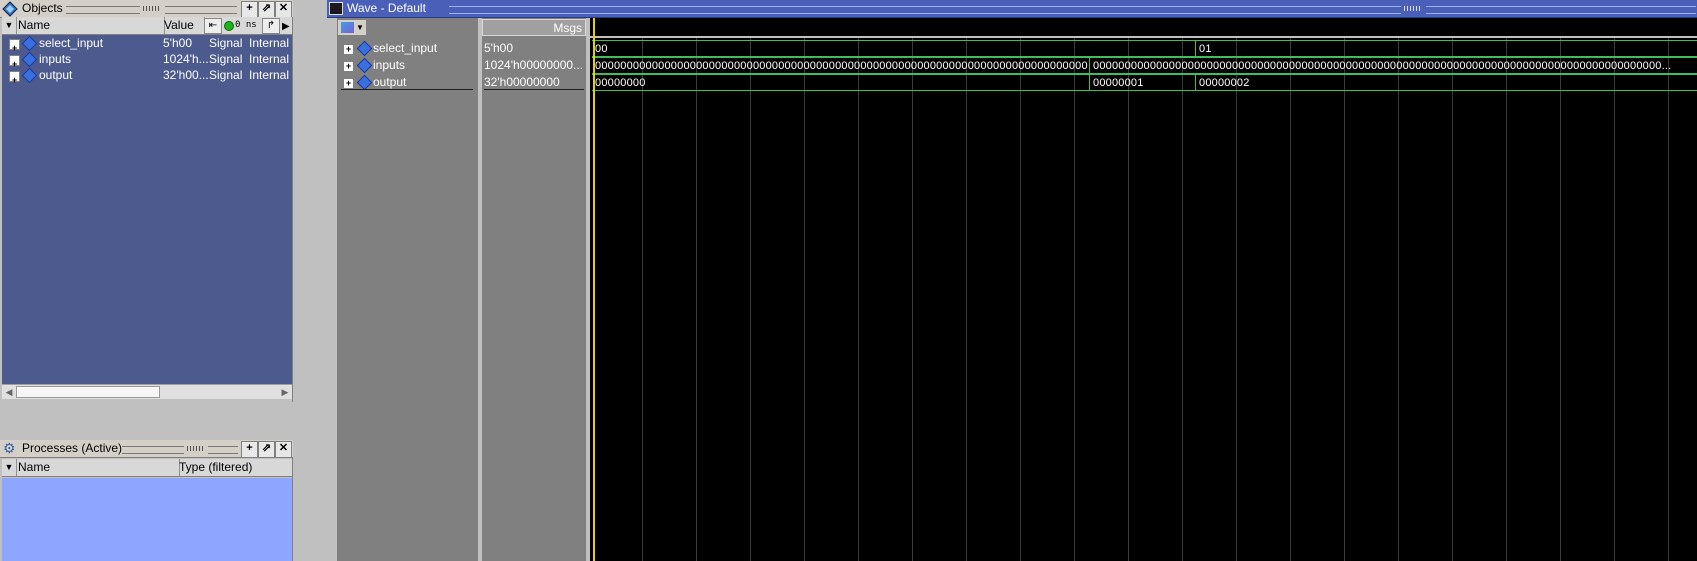  What do you see at coordinates (9, 448) in the screenshot?
I see `gear-icon: ⚙` at bounding box center [9, 448].